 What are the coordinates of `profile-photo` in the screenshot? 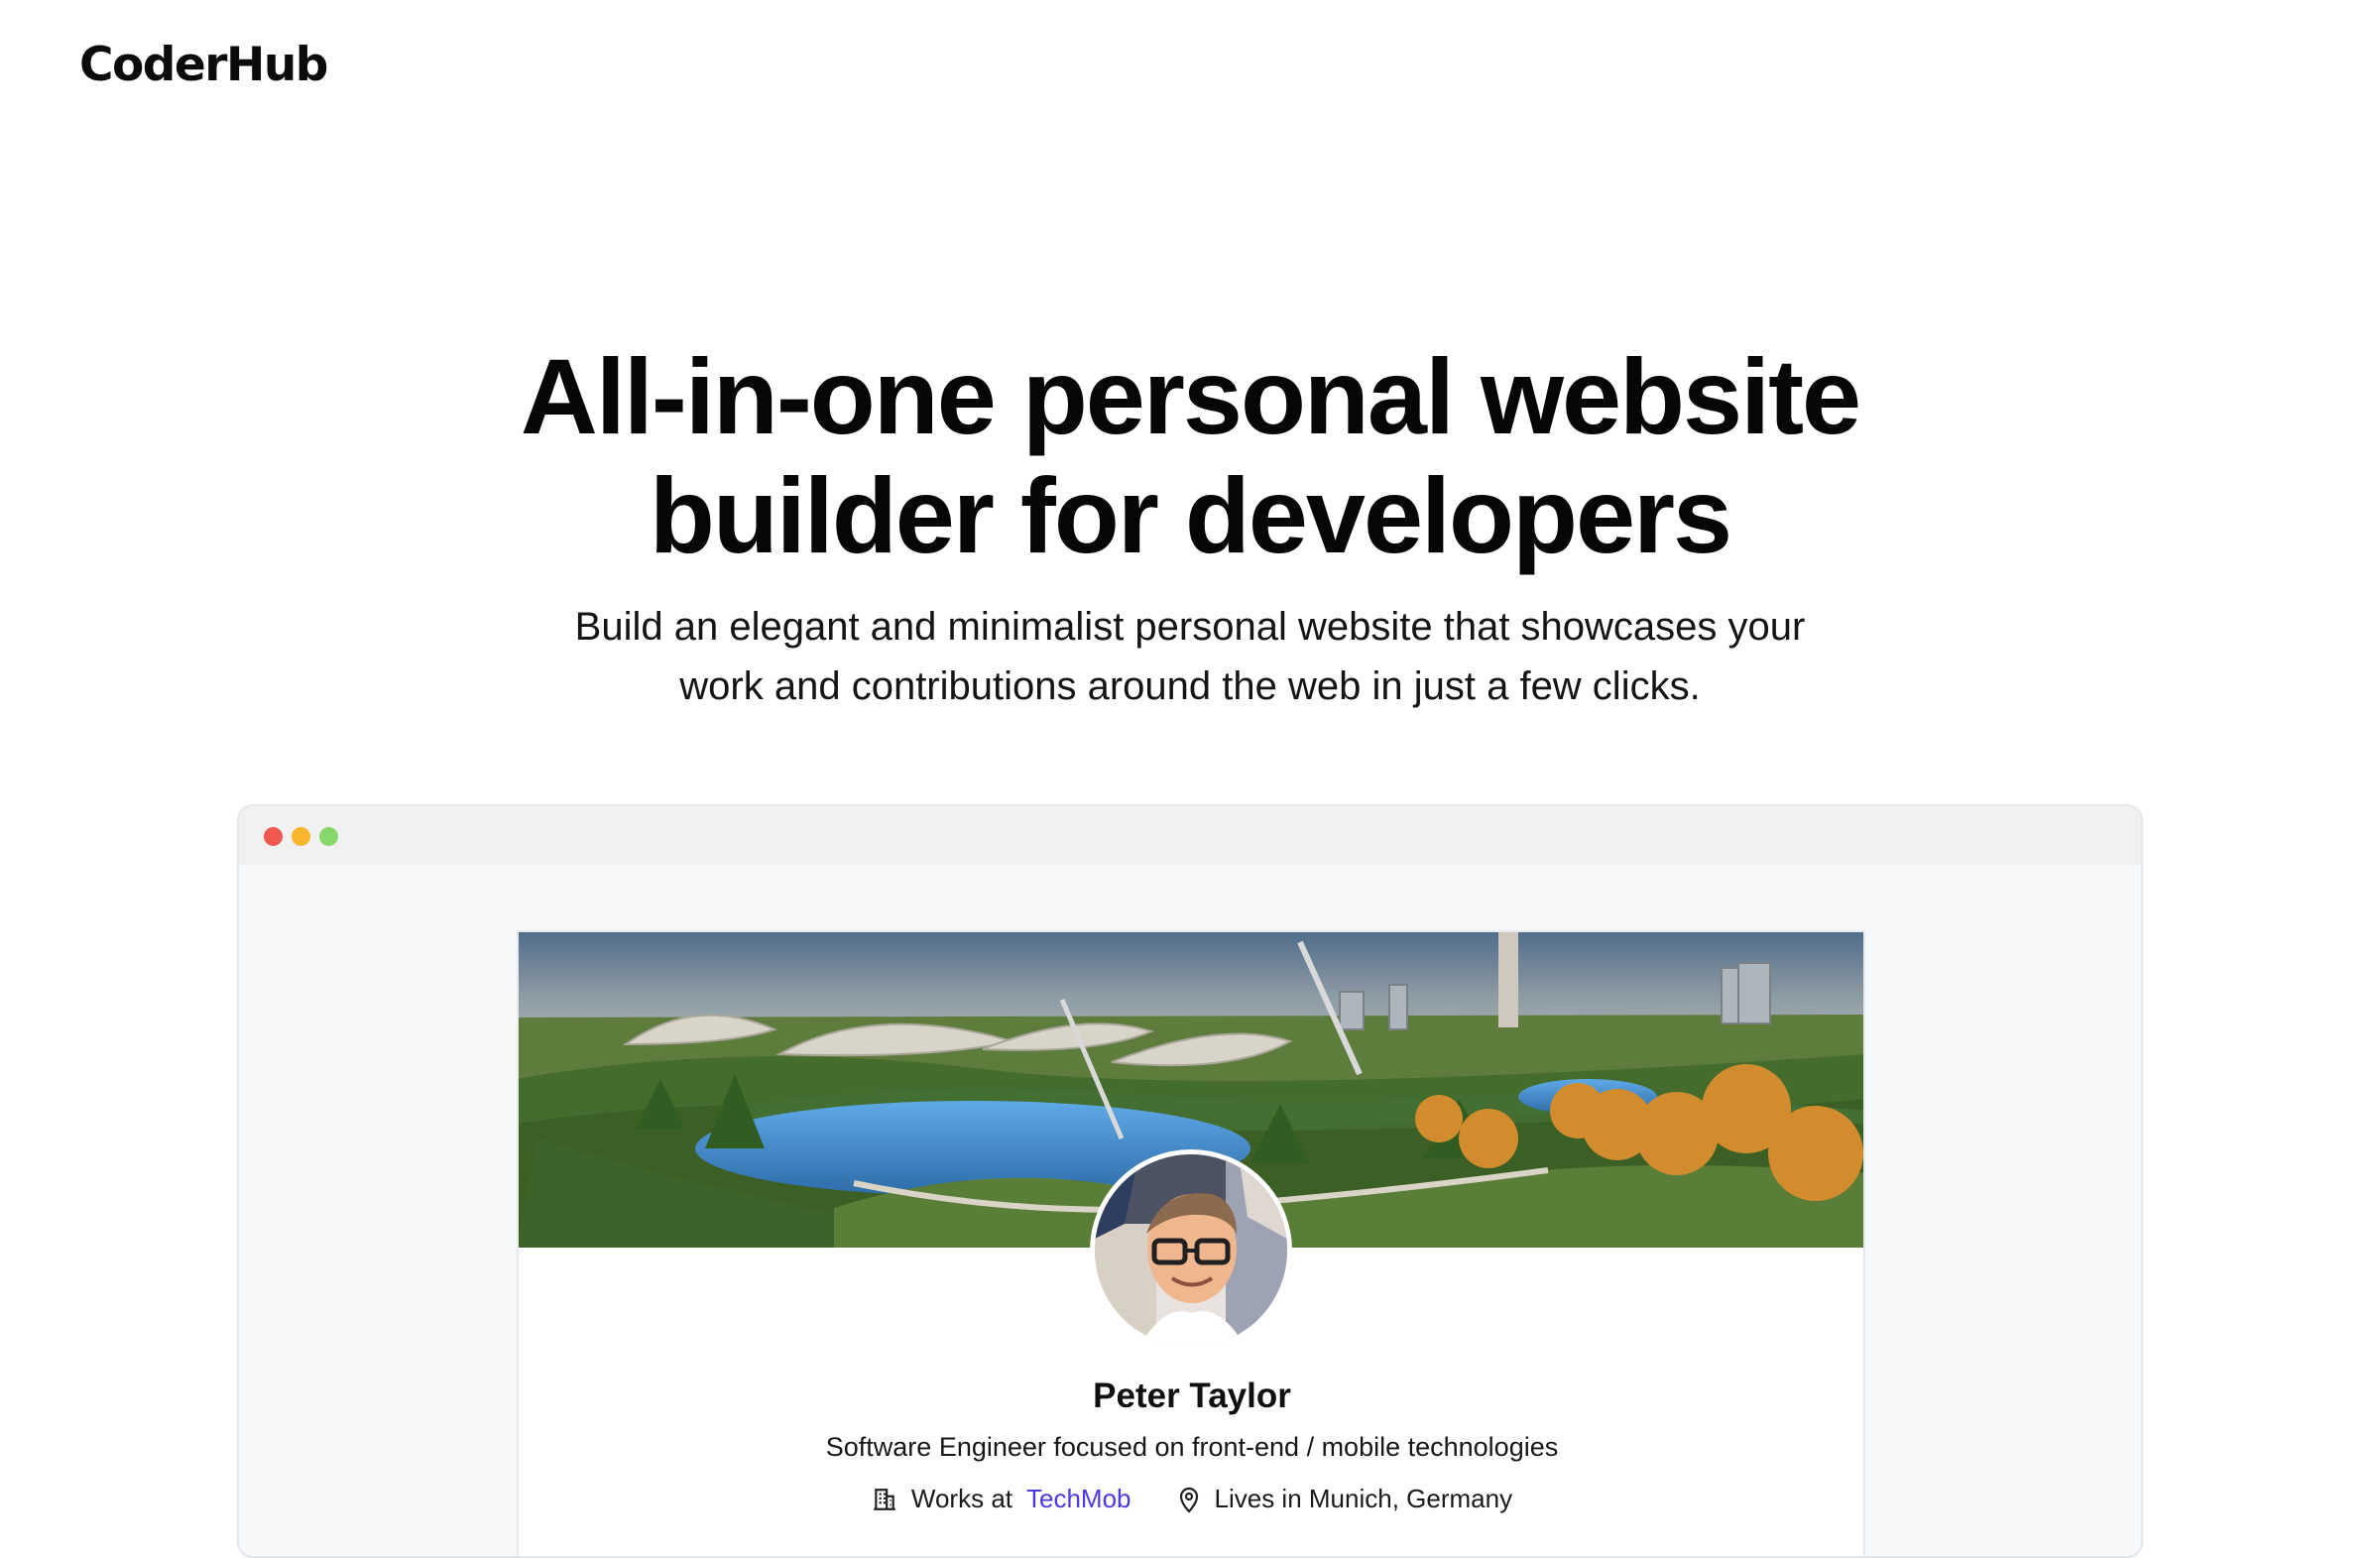 It's located at (1191, 1250).